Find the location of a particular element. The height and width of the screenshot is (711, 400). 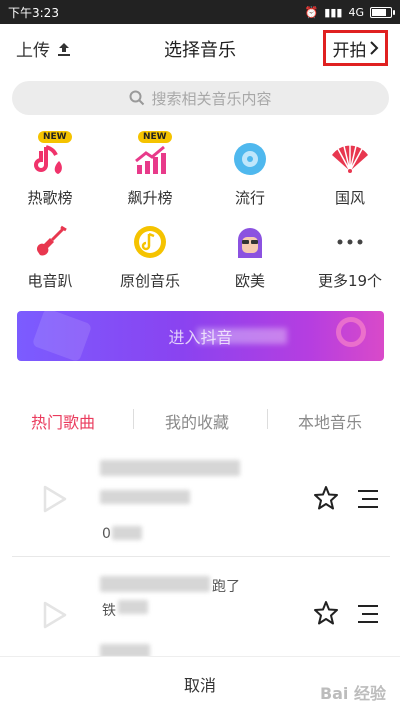

tab-local-music: 本地音乐 is located at coordinates (330, 421).